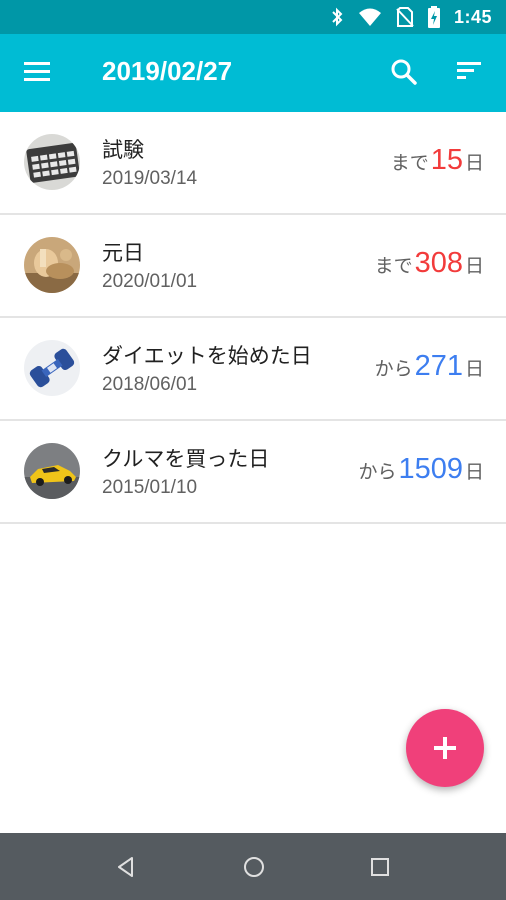 Image resolution: width=506 pixels, height=900 pixels. I want to click on day-count: まで 15 日, so click(437, 160).